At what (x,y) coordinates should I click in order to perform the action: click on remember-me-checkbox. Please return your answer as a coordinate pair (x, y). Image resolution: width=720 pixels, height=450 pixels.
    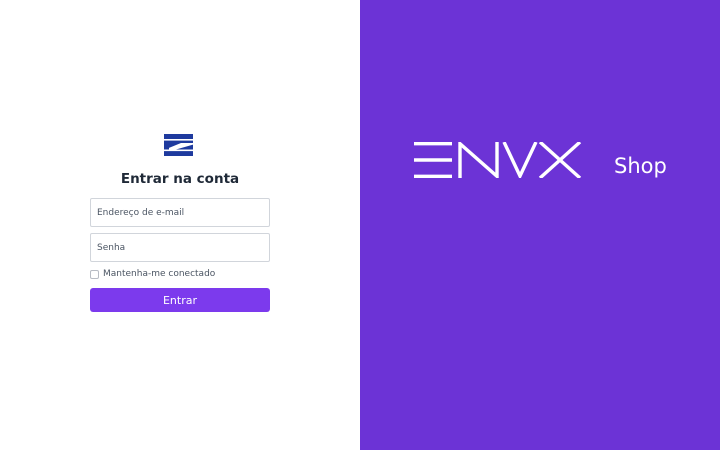
    Looking at the image, I should click on (94, 274).